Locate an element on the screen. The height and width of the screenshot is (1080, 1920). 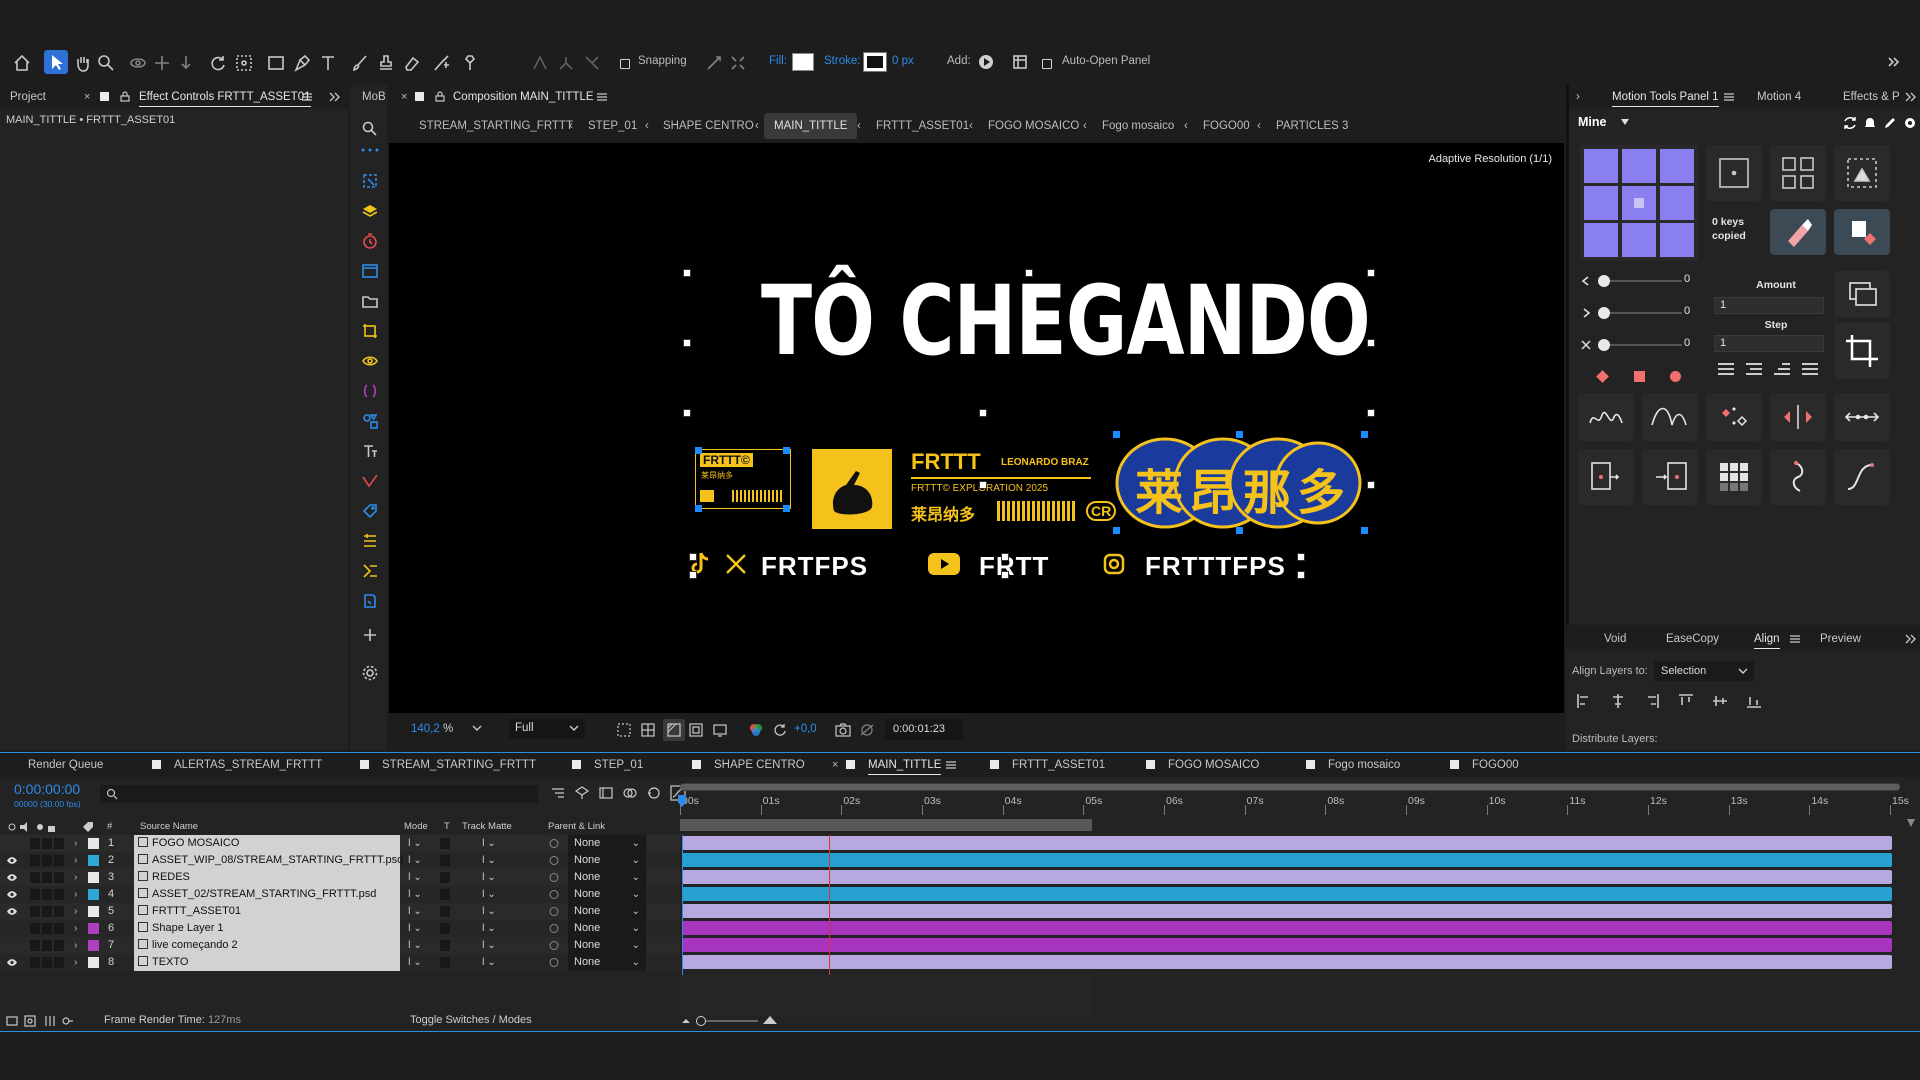
crop-frame-icon is located at coordinates (370, 331).